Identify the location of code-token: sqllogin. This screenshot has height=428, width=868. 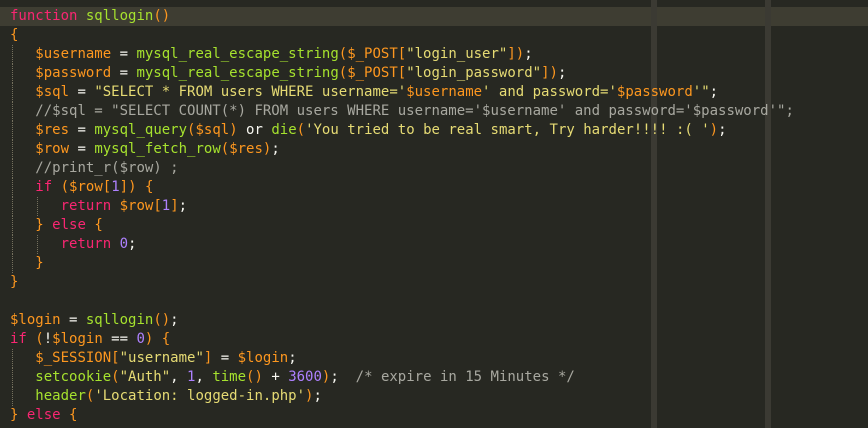
(119, 16).